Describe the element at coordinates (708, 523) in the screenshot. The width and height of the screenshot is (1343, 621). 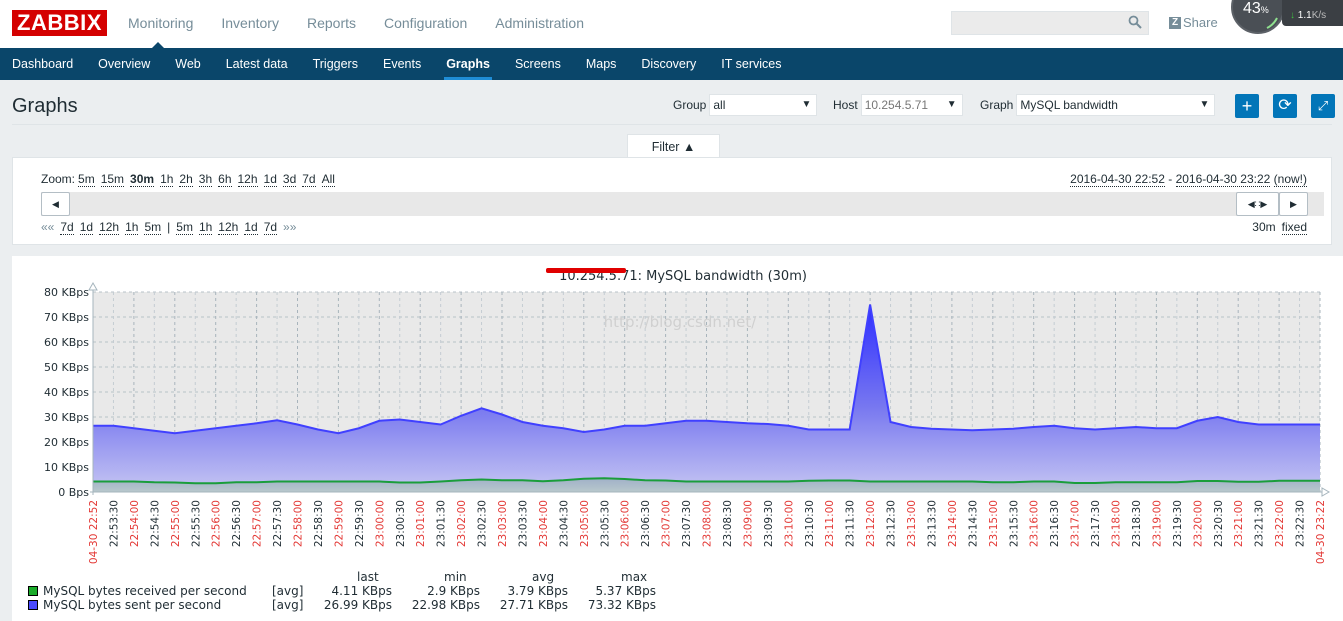
I see `x-tick-label: 23:08:00` at that location.